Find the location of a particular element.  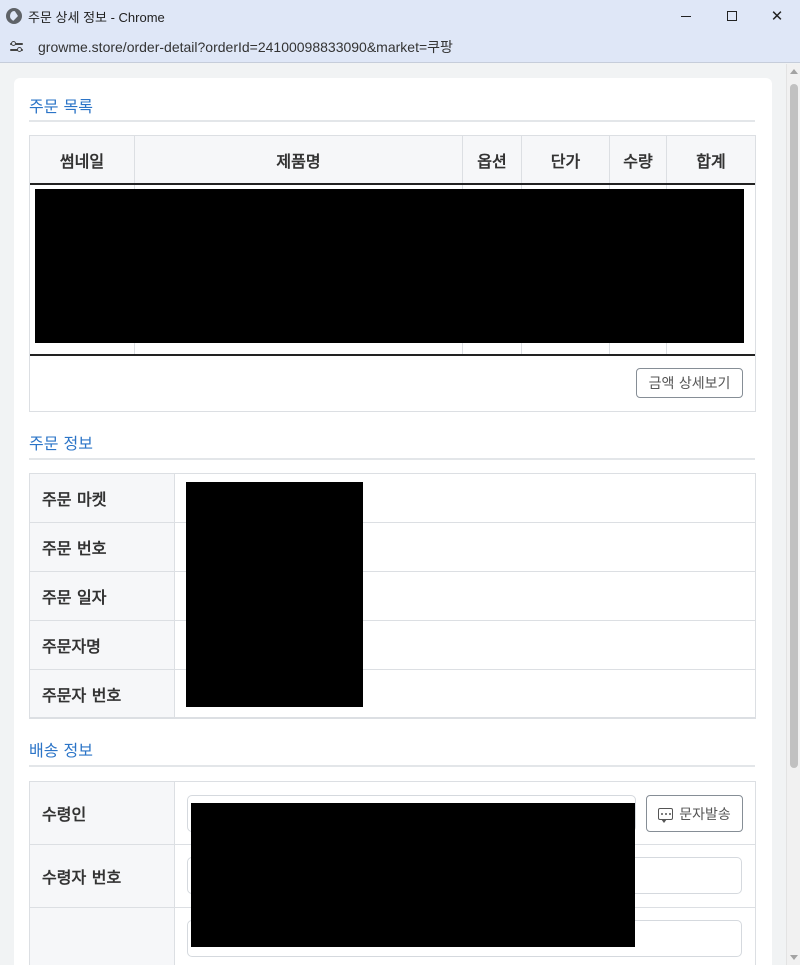

column-header-option: 옵션 is located at coordinates (492, 159).